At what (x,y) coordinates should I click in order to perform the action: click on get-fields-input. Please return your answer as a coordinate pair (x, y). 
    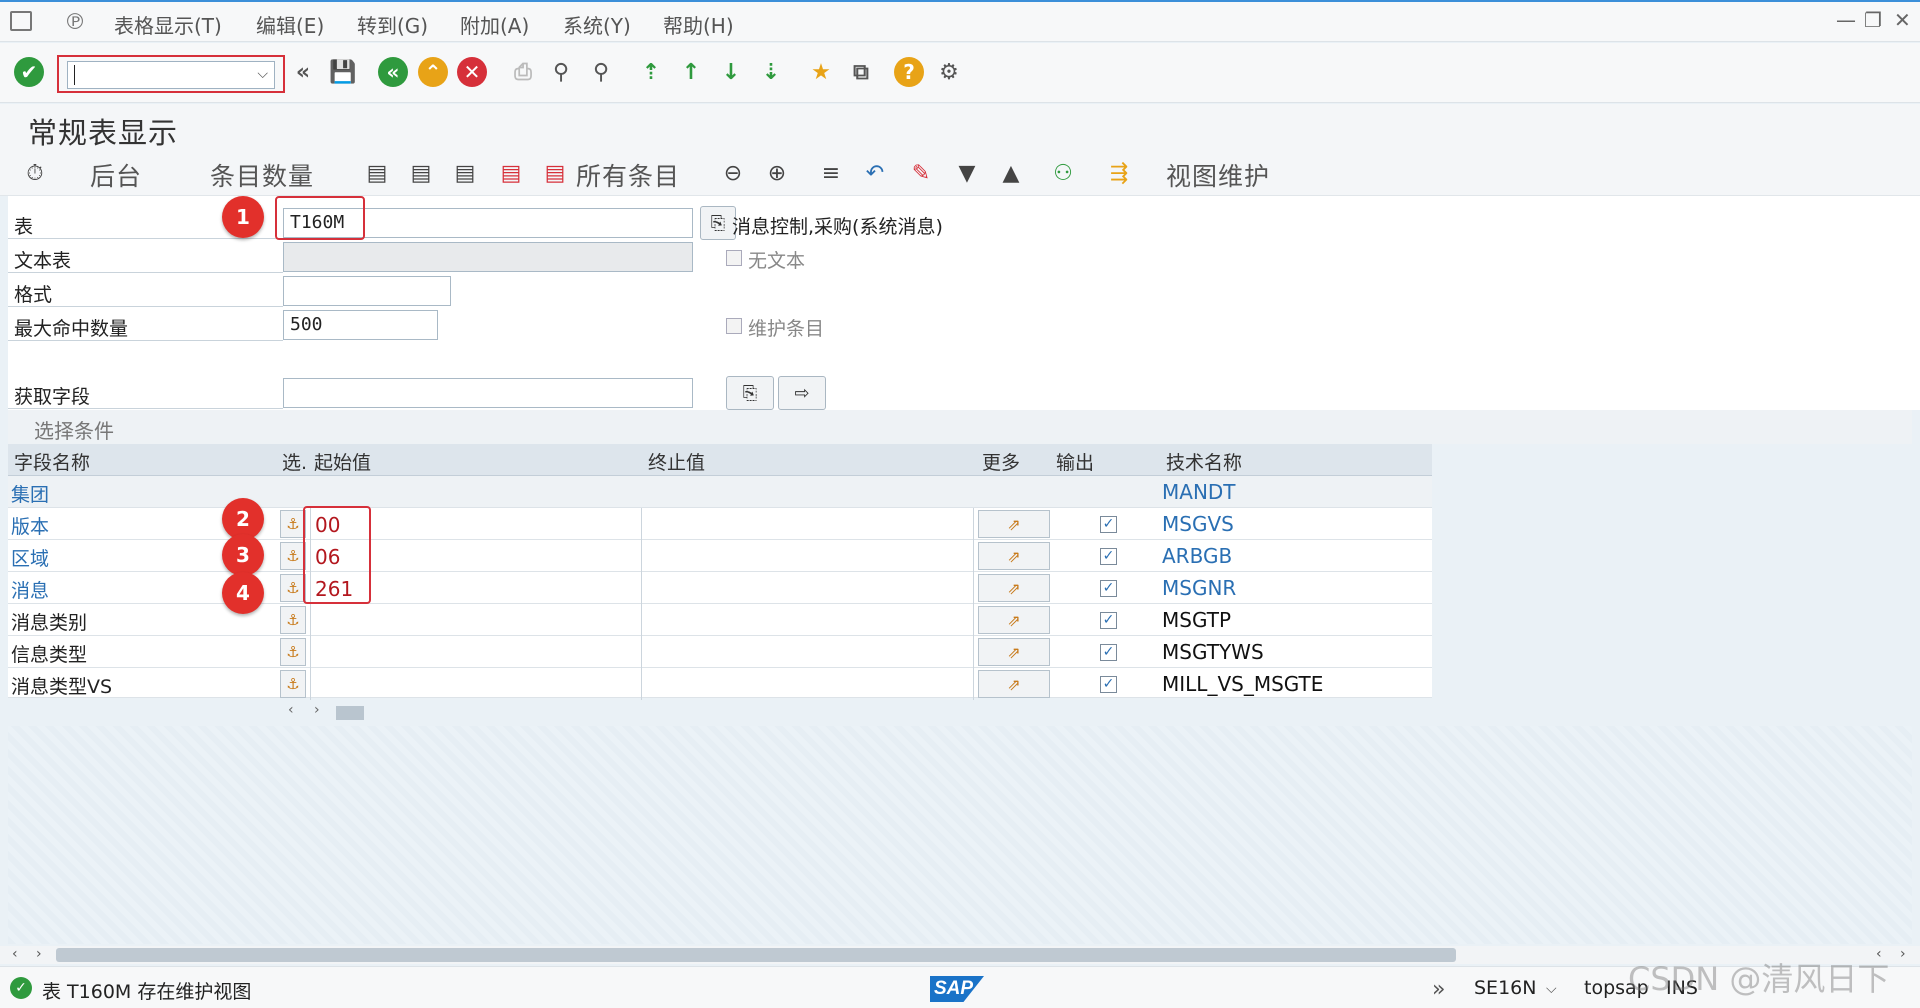
    Looking at the image, I should click on (488, 393).